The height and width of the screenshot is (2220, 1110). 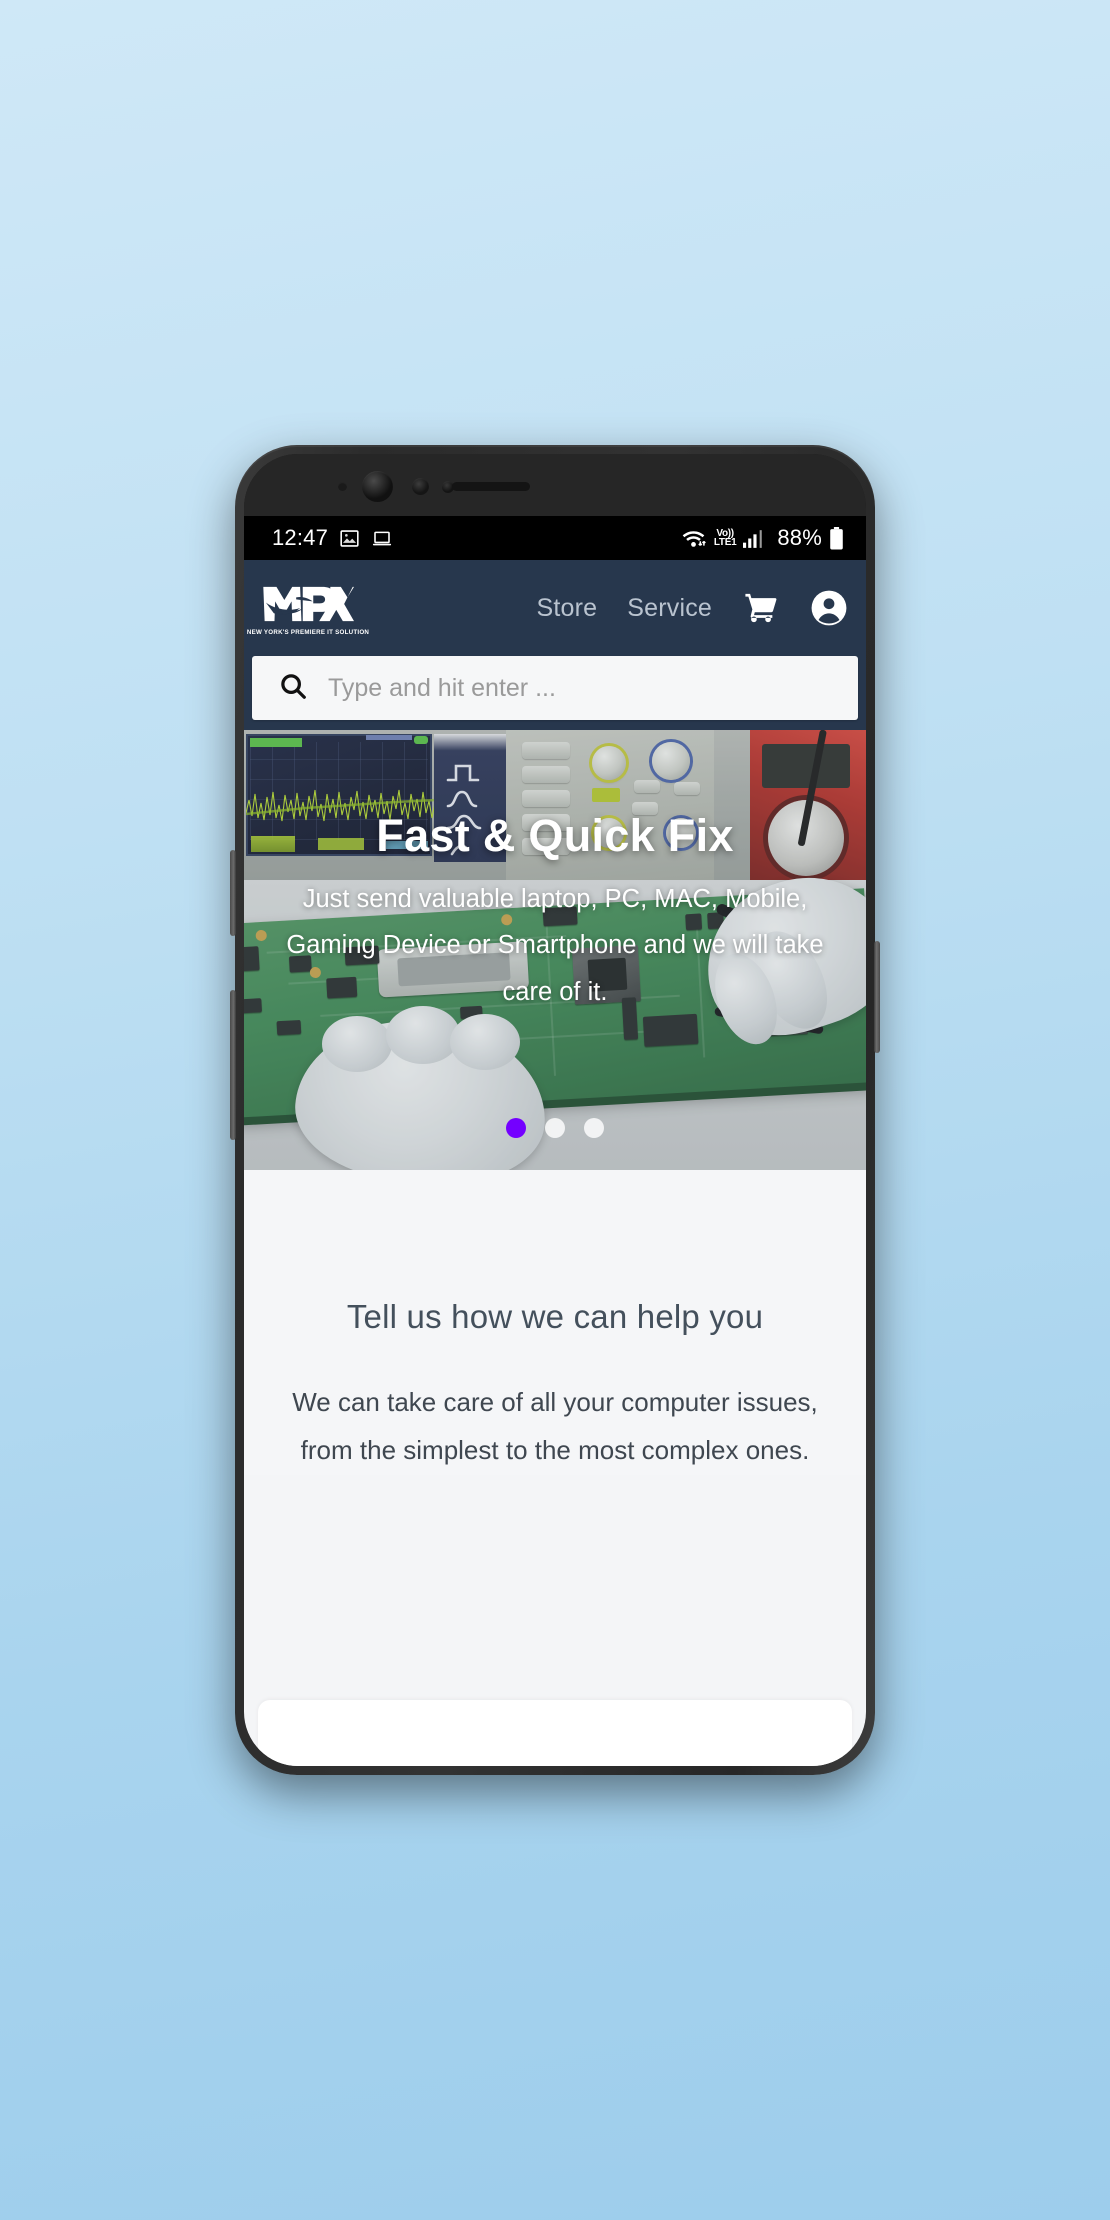 What do you see at coordinates (308, 632) in the screenshot?
I see `logo-tagline: NEW YORK'S PREMIERE IT SOLUTION` at bounding box center [308, 632].